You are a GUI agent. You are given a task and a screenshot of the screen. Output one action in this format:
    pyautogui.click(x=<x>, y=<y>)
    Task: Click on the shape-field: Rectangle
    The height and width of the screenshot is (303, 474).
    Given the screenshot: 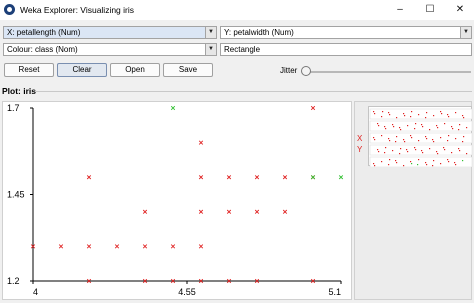 What is the action you would take?
    pyautogui.click(x=346, y=49)
    